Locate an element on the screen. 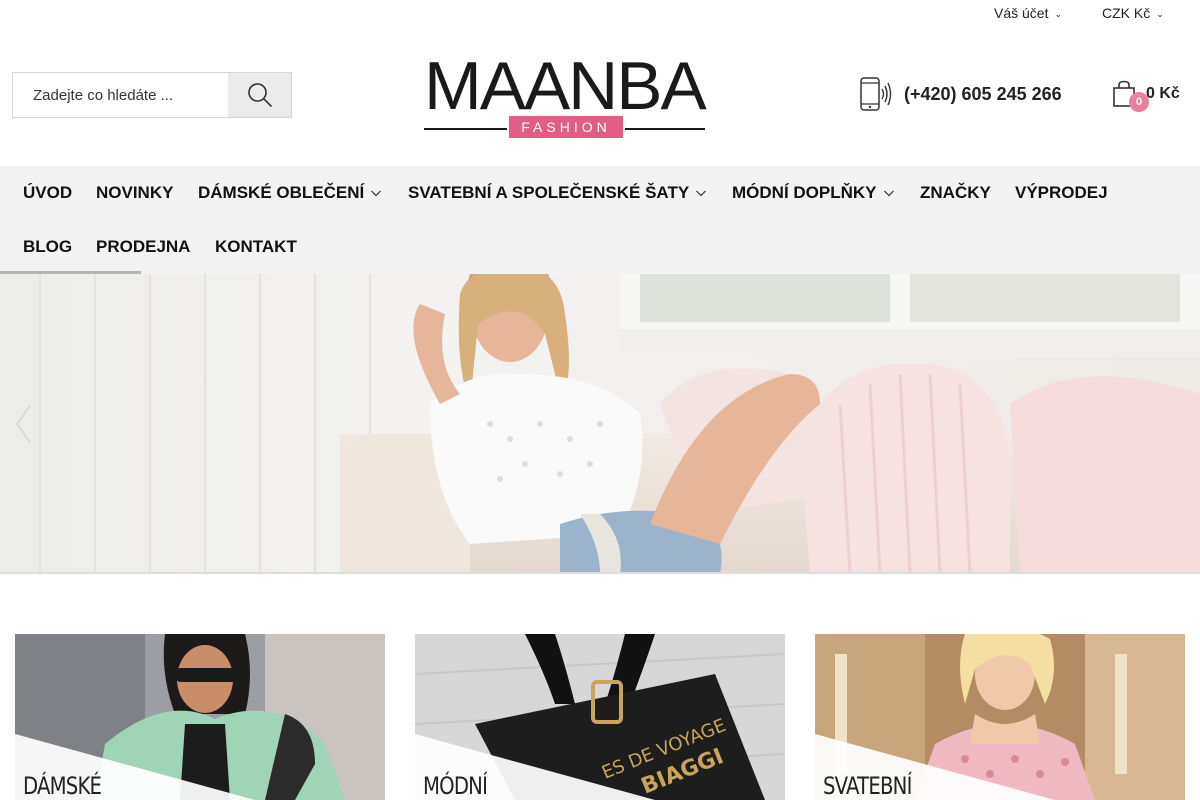  cart-button: 0 0 Kč is located at coordinates (1146, 96).